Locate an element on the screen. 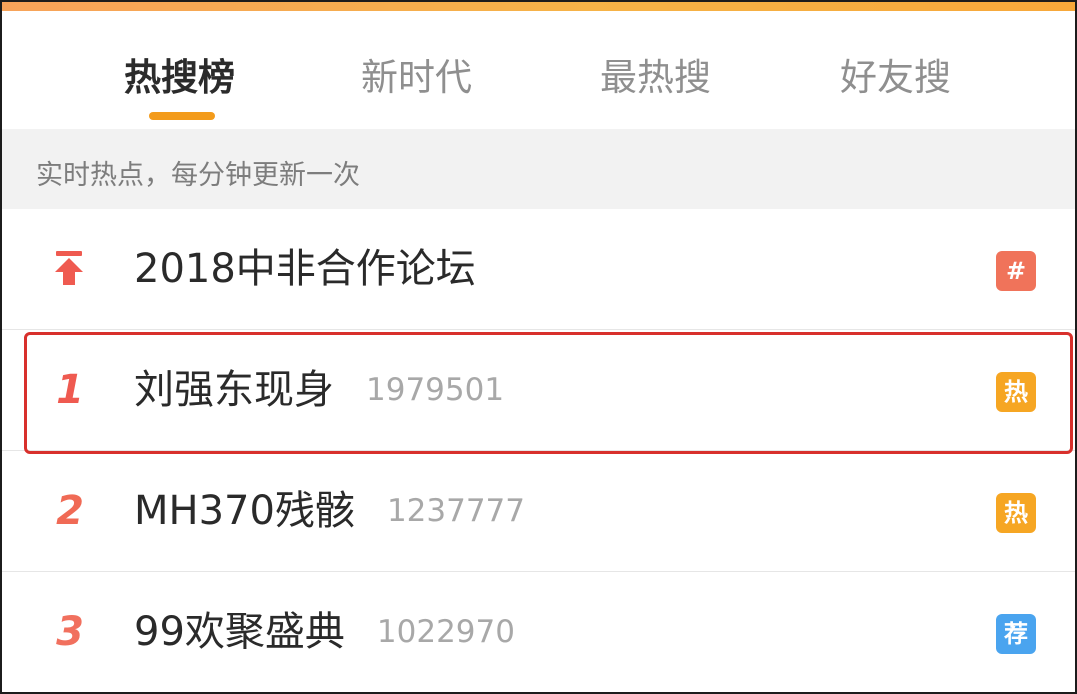 The image size is (1077, 694). topic-badge: # is located at coordinates (1016, 271).